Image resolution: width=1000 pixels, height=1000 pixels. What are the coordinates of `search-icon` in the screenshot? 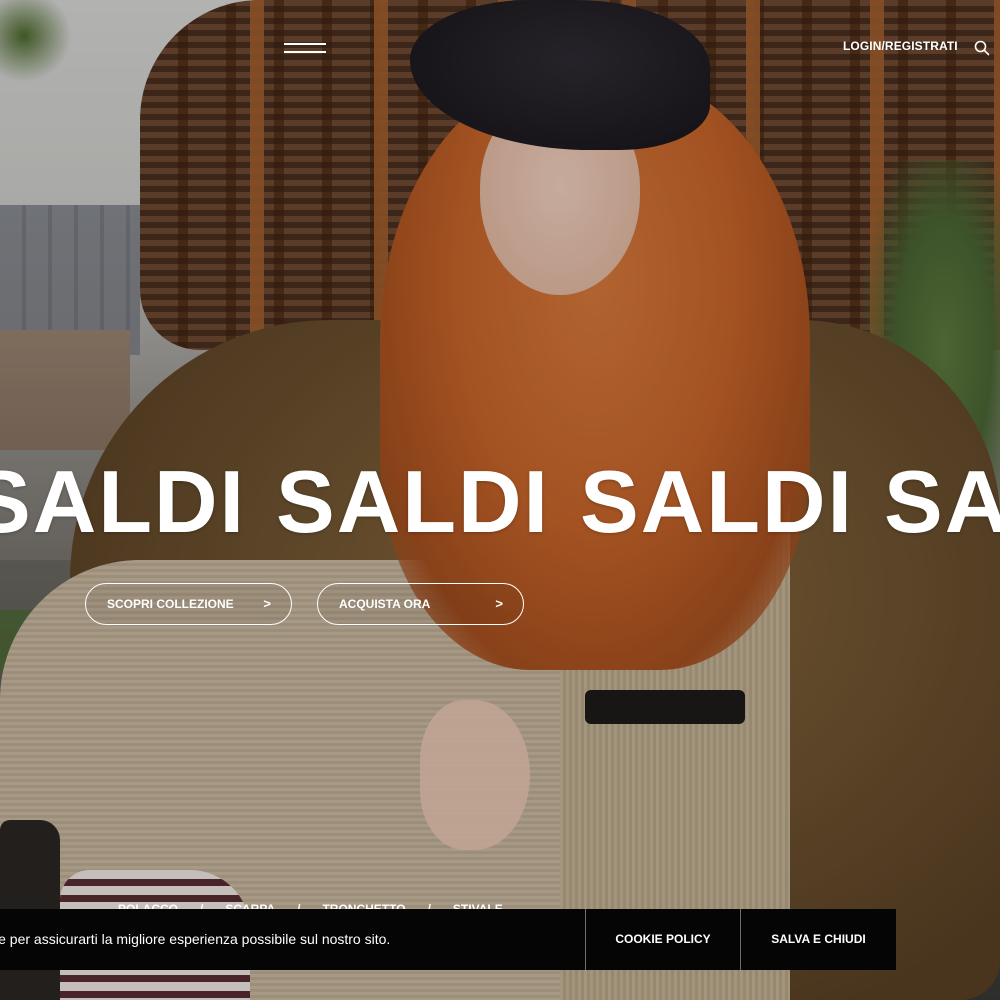 It's located at (982, 48).